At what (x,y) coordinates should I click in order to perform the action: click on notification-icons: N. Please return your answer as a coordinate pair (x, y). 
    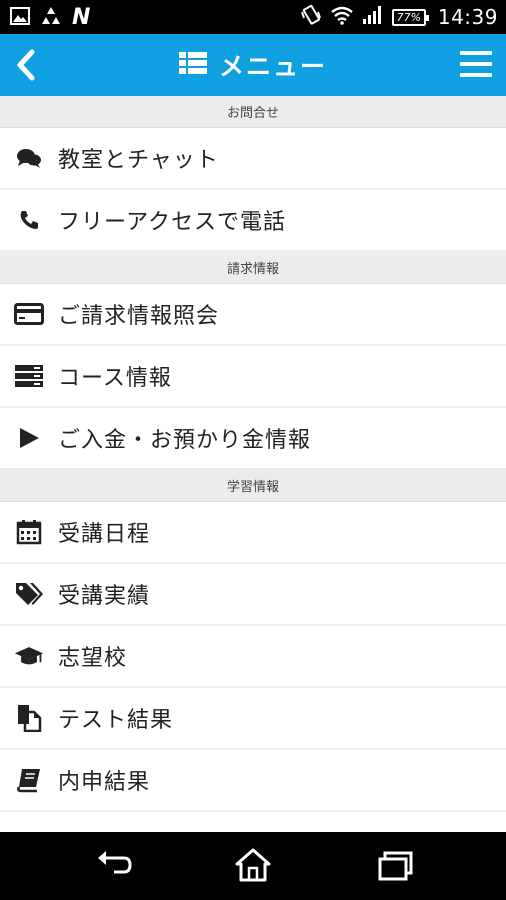
    Looking at the image, I should click on (50, 18).